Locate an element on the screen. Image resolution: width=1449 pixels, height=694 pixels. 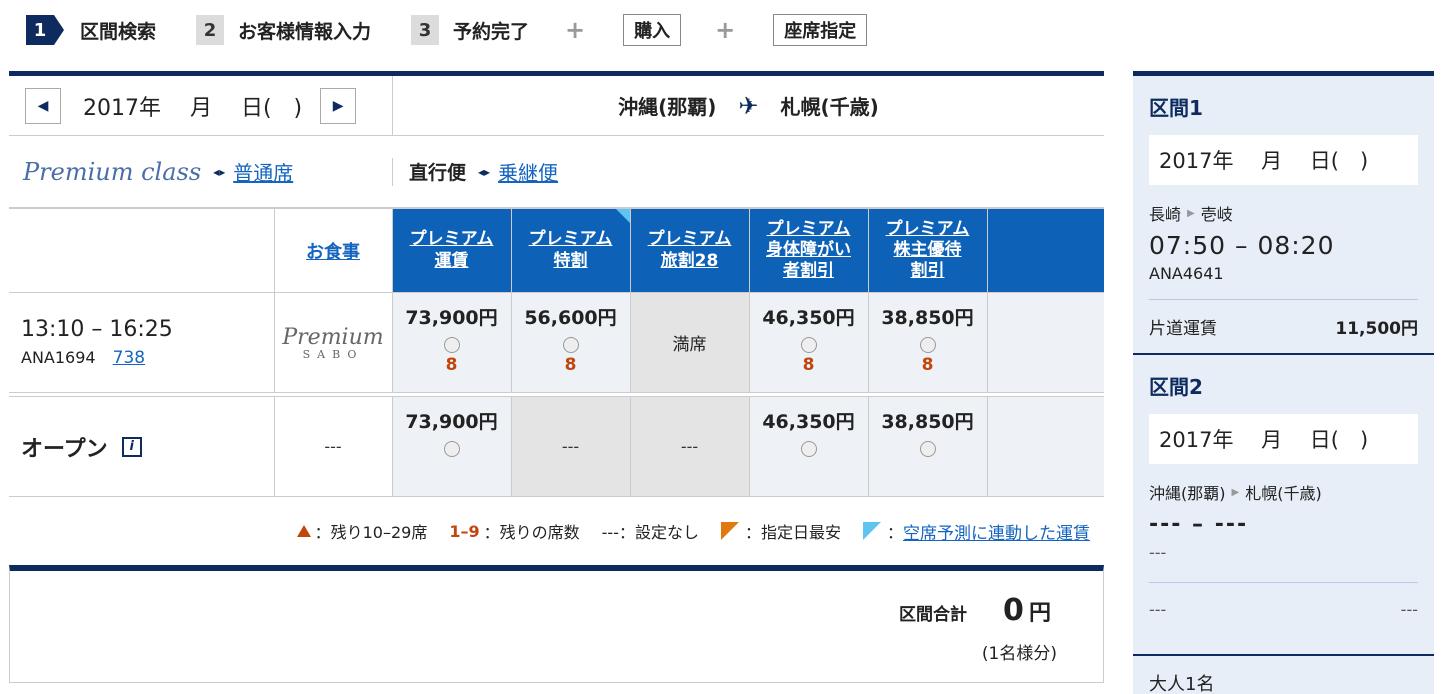
flight-number: ANA1694 is located at coordinates (58, 357).